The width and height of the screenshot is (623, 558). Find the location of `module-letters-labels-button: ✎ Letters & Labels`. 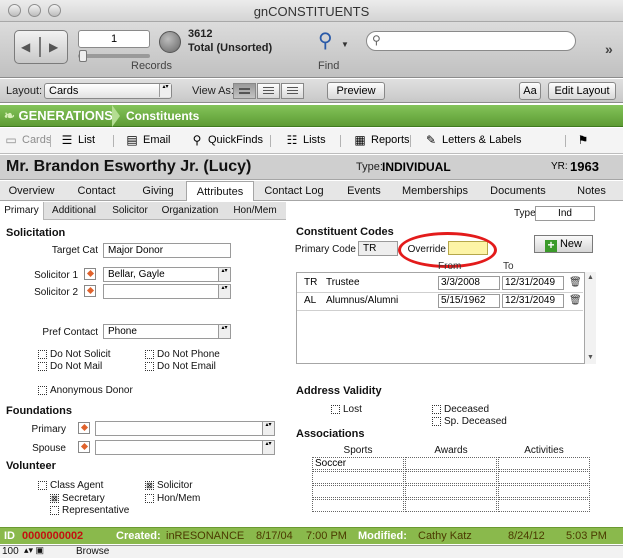

module-letters-labels-button: ✎ Letters & Labels is located at coordinates (473, 140).